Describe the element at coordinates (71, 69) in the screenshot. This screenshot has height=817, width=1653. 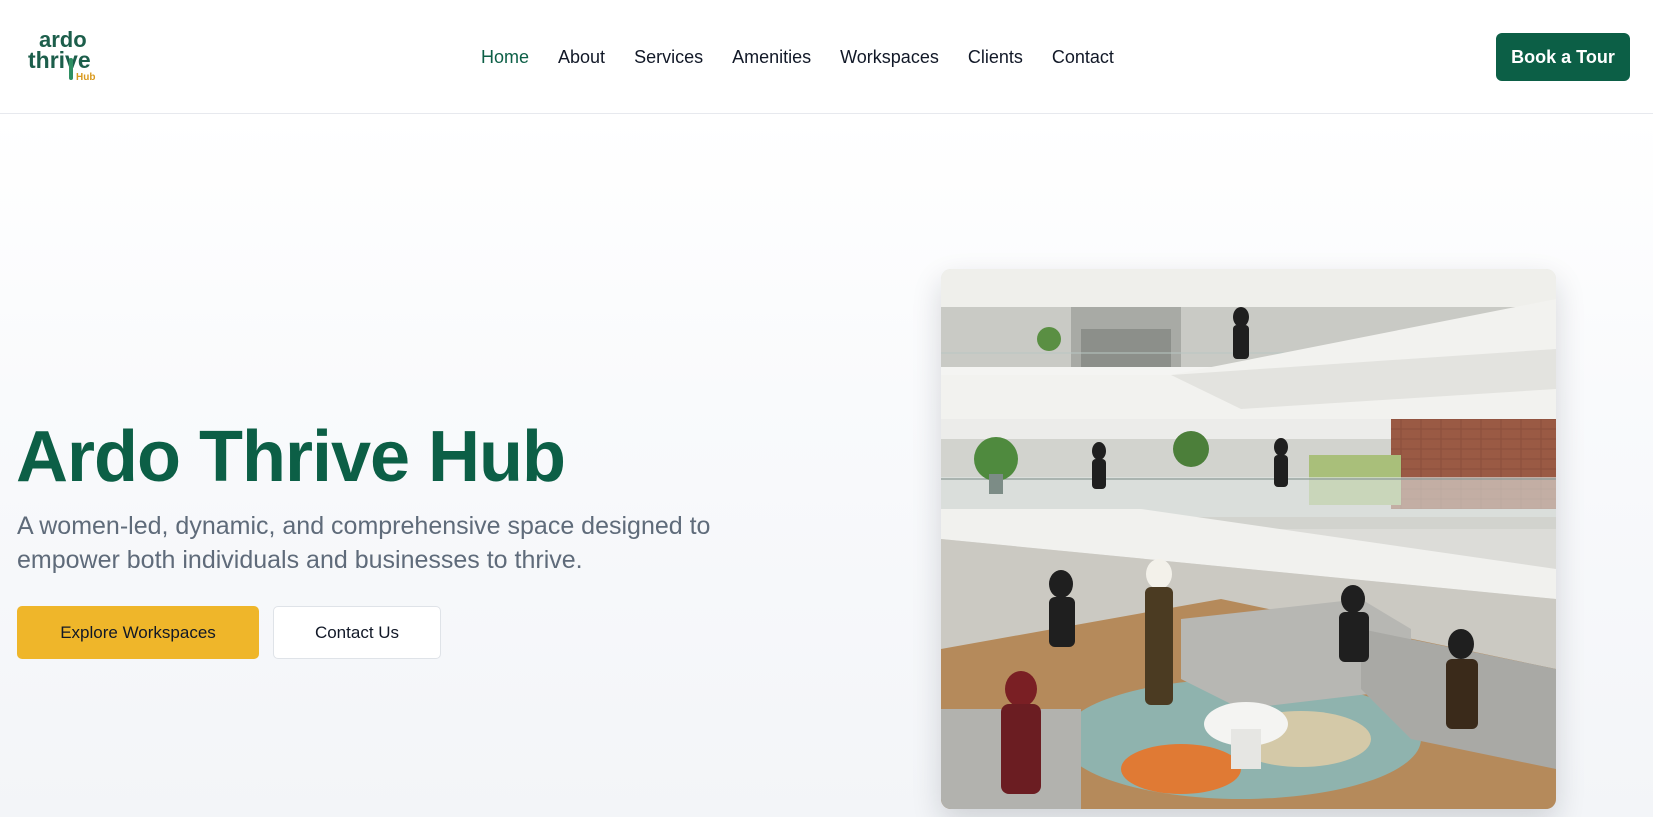
I see `logo-stem-shape` at that location.